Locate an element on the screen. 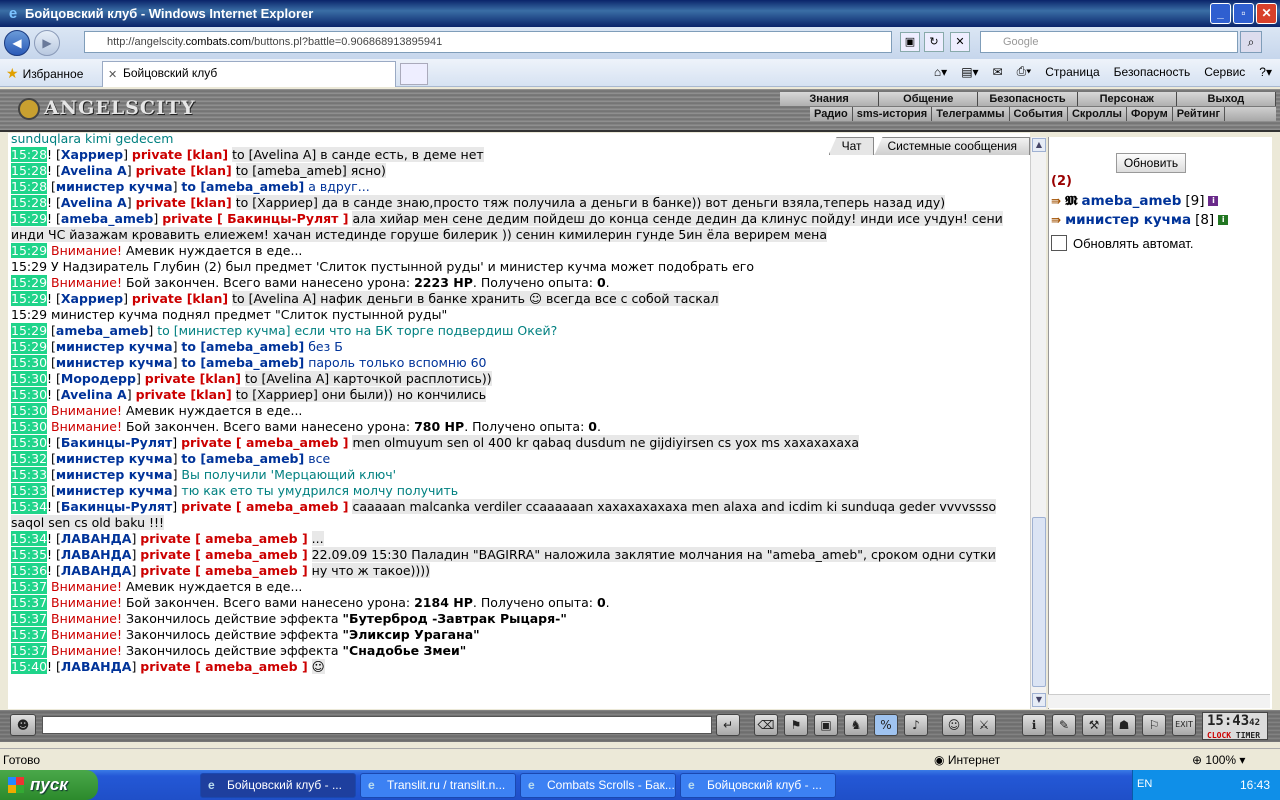 This screenshot has height=800, width=1280. scroll-thumb is located at coordinates (1039, 602).